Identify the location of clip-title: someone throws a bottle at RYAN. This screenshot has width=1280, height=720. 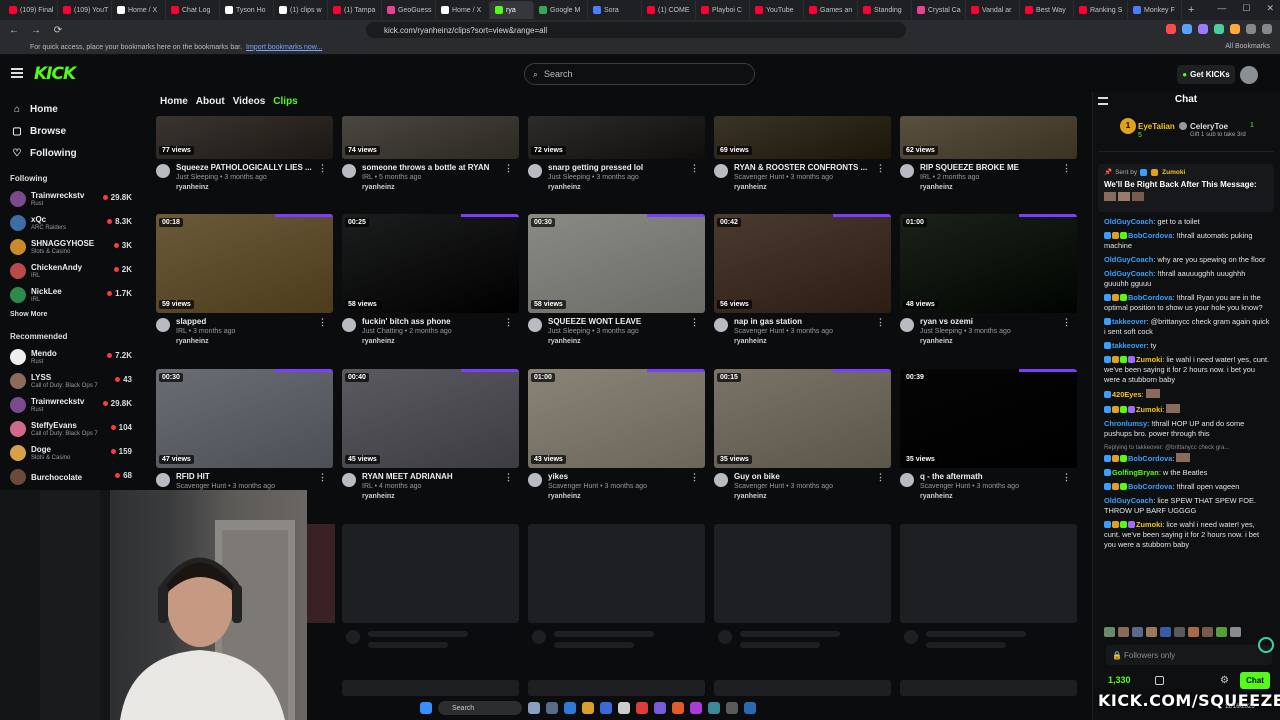
(432, 167).